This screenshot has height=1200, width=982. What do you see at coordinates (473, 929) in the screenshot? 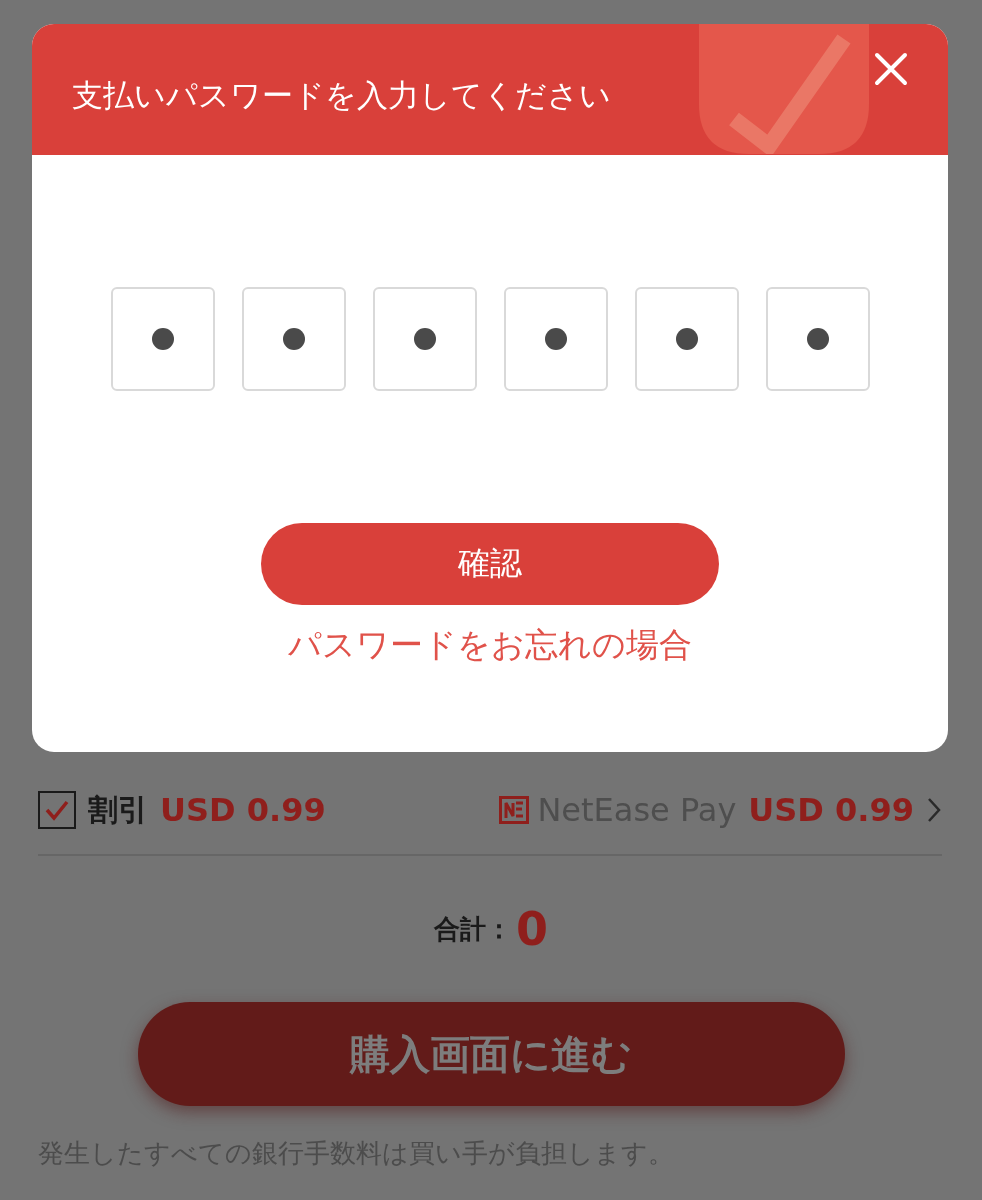
I see `total-label: 合計：` at bounding box center [473, 929].